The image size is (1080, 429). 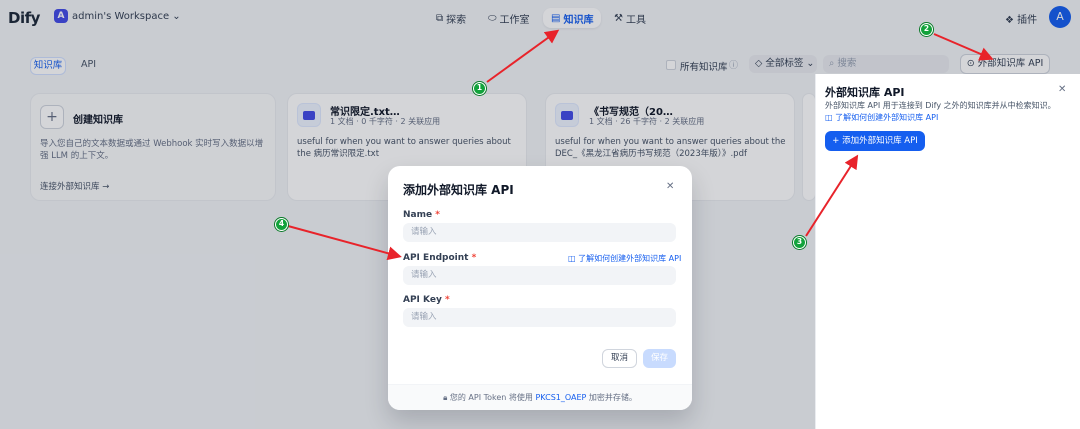 I want to click on step-marker-1: 1, so click(x=479, y=88).